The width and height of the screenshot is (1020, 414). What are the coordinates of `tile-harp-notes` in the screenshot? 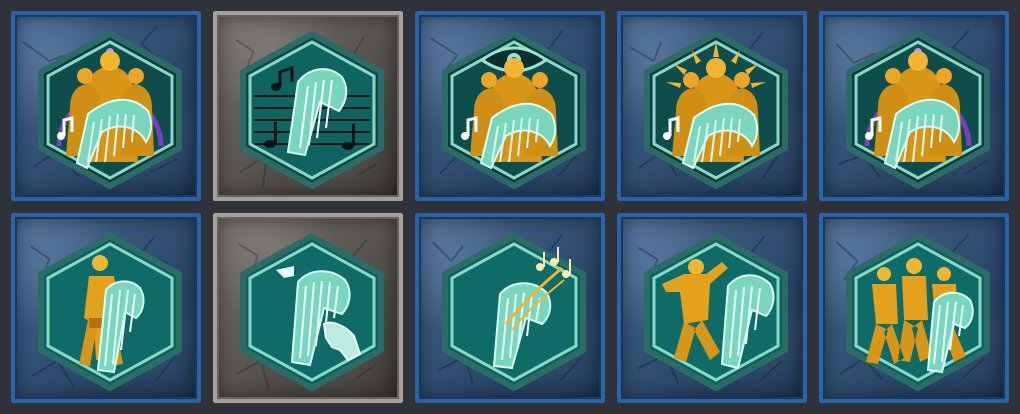 It's located at (510, 308).